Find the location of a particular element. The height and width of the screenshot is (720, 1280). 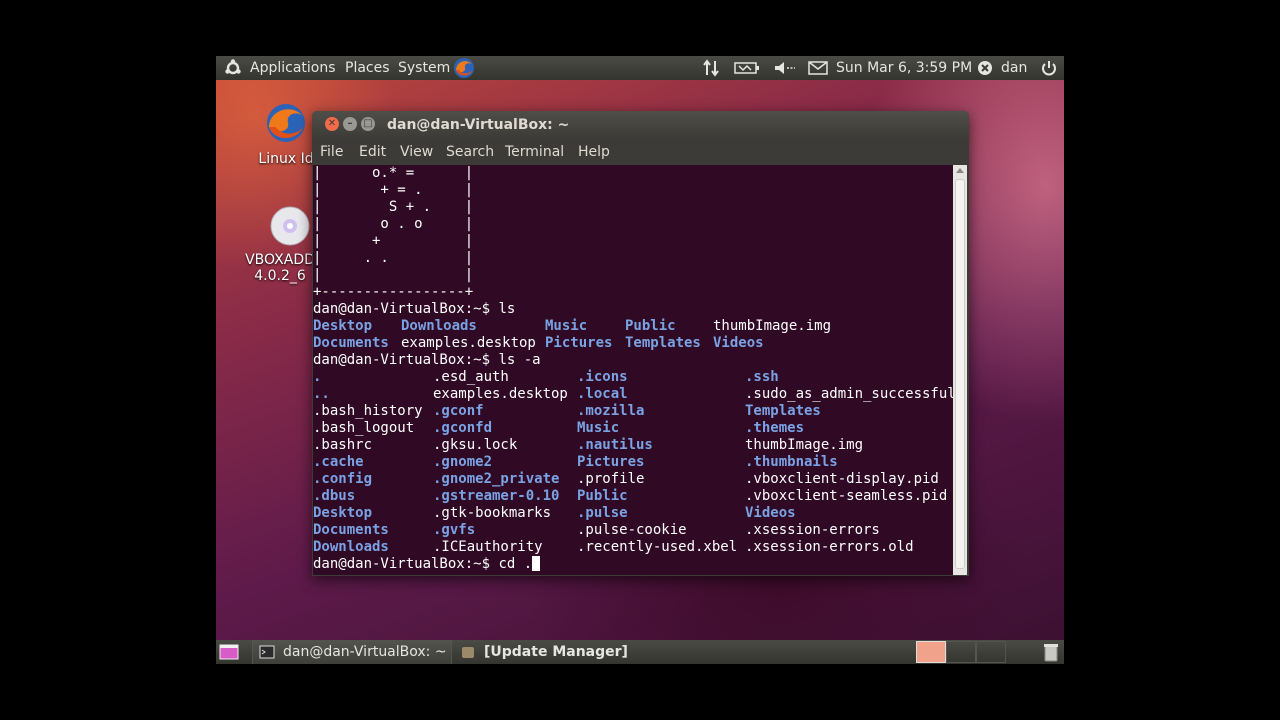

taskbar-label: [Update Manager] is located at coordinates (556, 652).